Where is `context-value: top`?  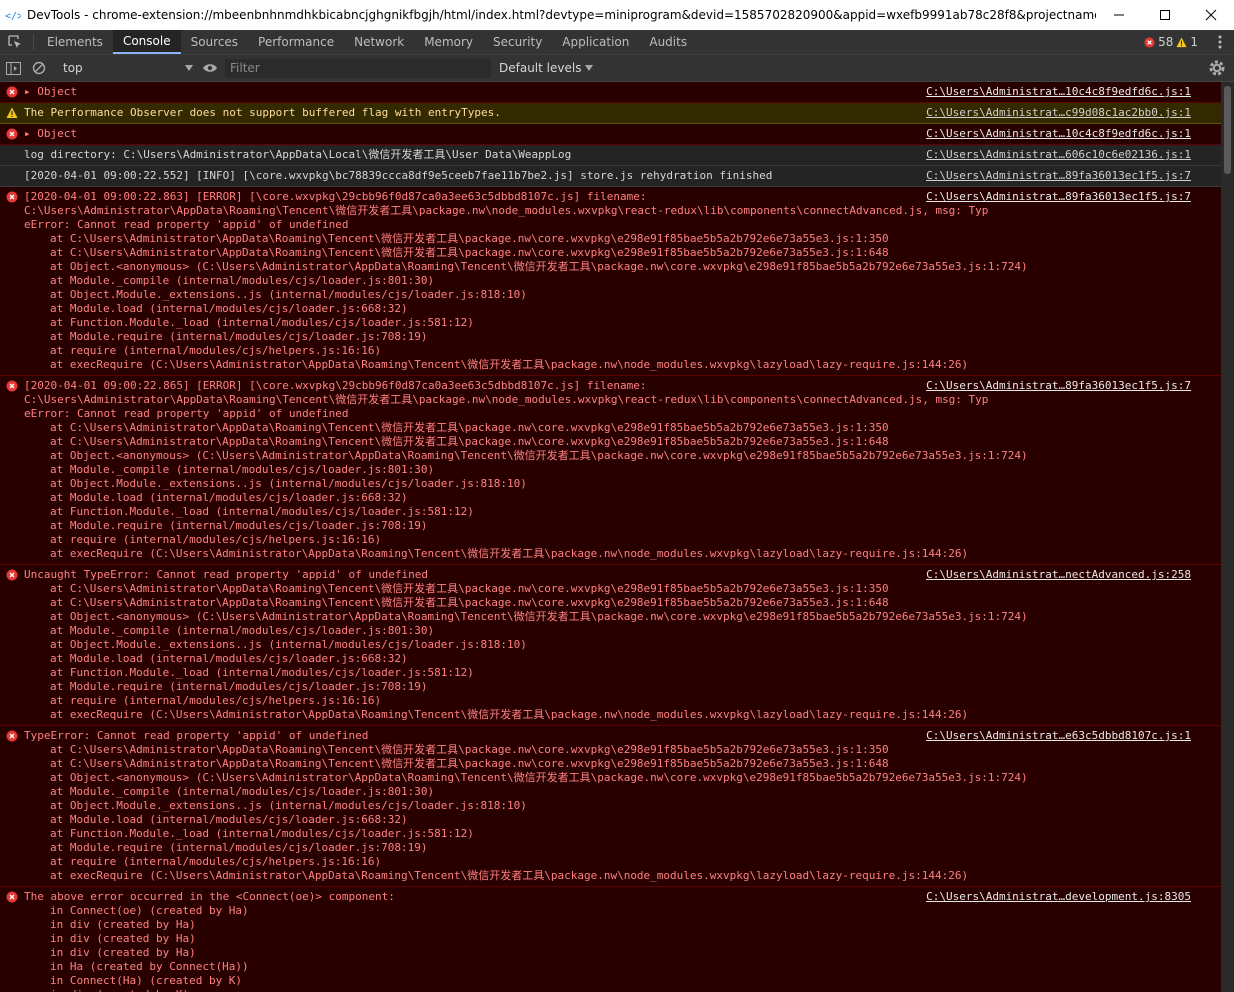 context-value: top is located at coordinates (73, 68).